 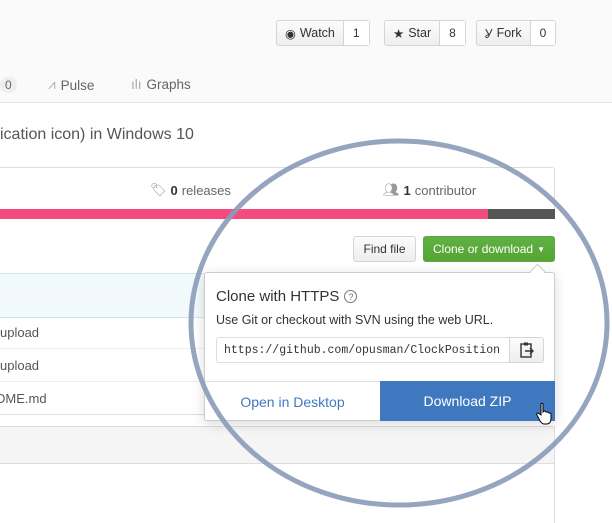 I want to click on hand-cursor-icon, so click(x=544, y=413).